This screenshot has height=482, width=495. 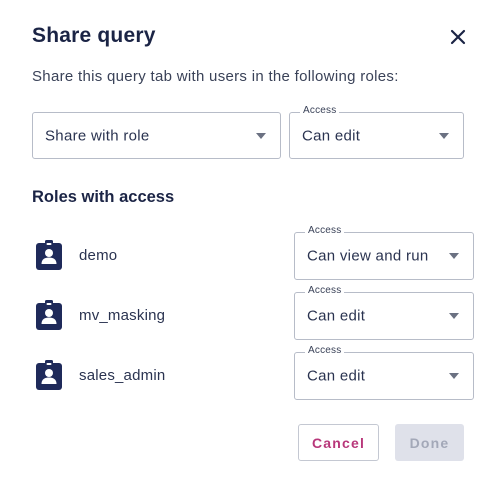 I want to click on done-button: Done, so click(x=429, y=442).